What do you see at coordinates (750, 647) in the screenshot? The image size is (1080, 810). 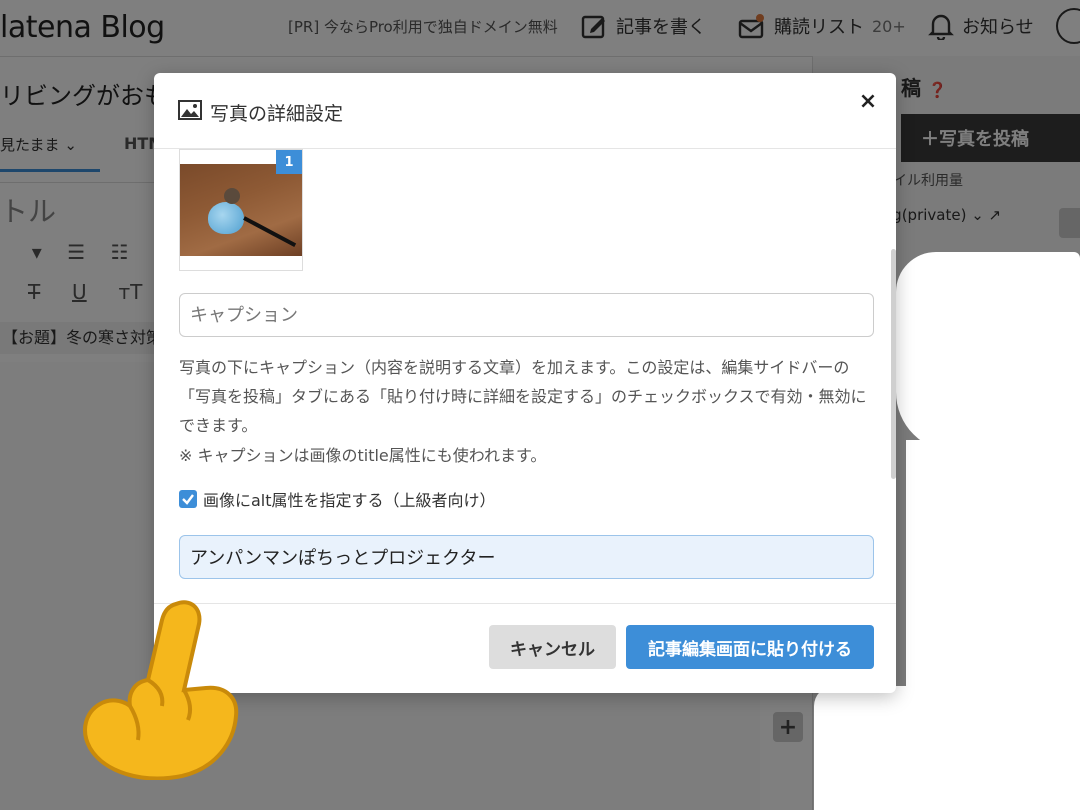 I see `paste-to-editor-button: 記事編集画面に貼り付ける` at bounding box center [750, 647].